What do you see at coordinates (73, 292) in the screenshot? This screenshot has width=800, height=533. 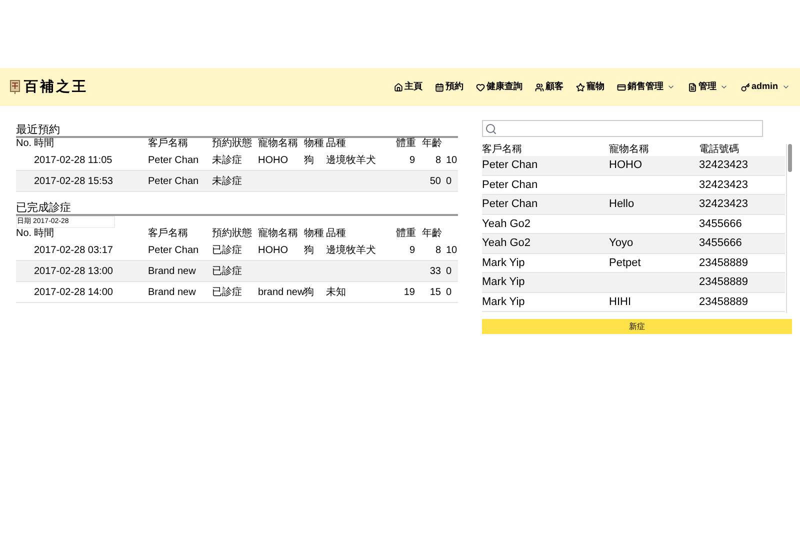 I see `table-cell: 2017-02-28 14:00` at bounding box center [73, 292].